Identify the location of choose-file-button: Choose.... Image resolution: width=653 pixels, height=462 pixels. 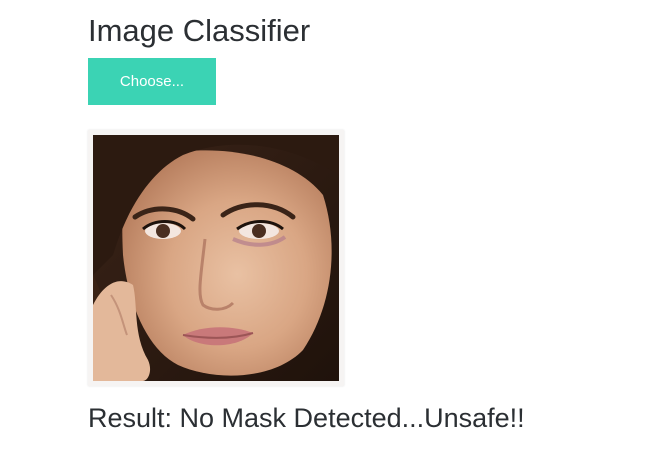
(152, 81).